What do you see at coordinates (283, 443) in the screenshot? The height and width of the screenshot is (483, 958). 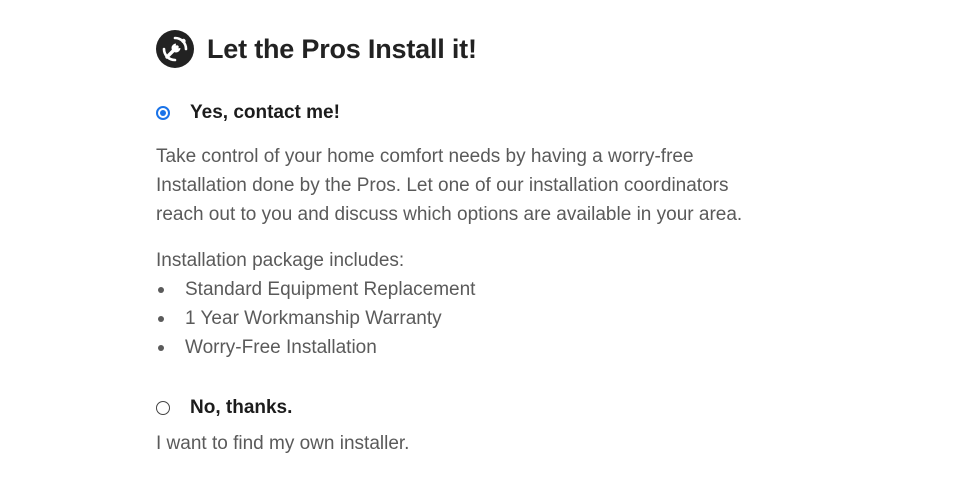 I see `no-option-description: I want to find my own installer.` at bounding box center [283, 443].